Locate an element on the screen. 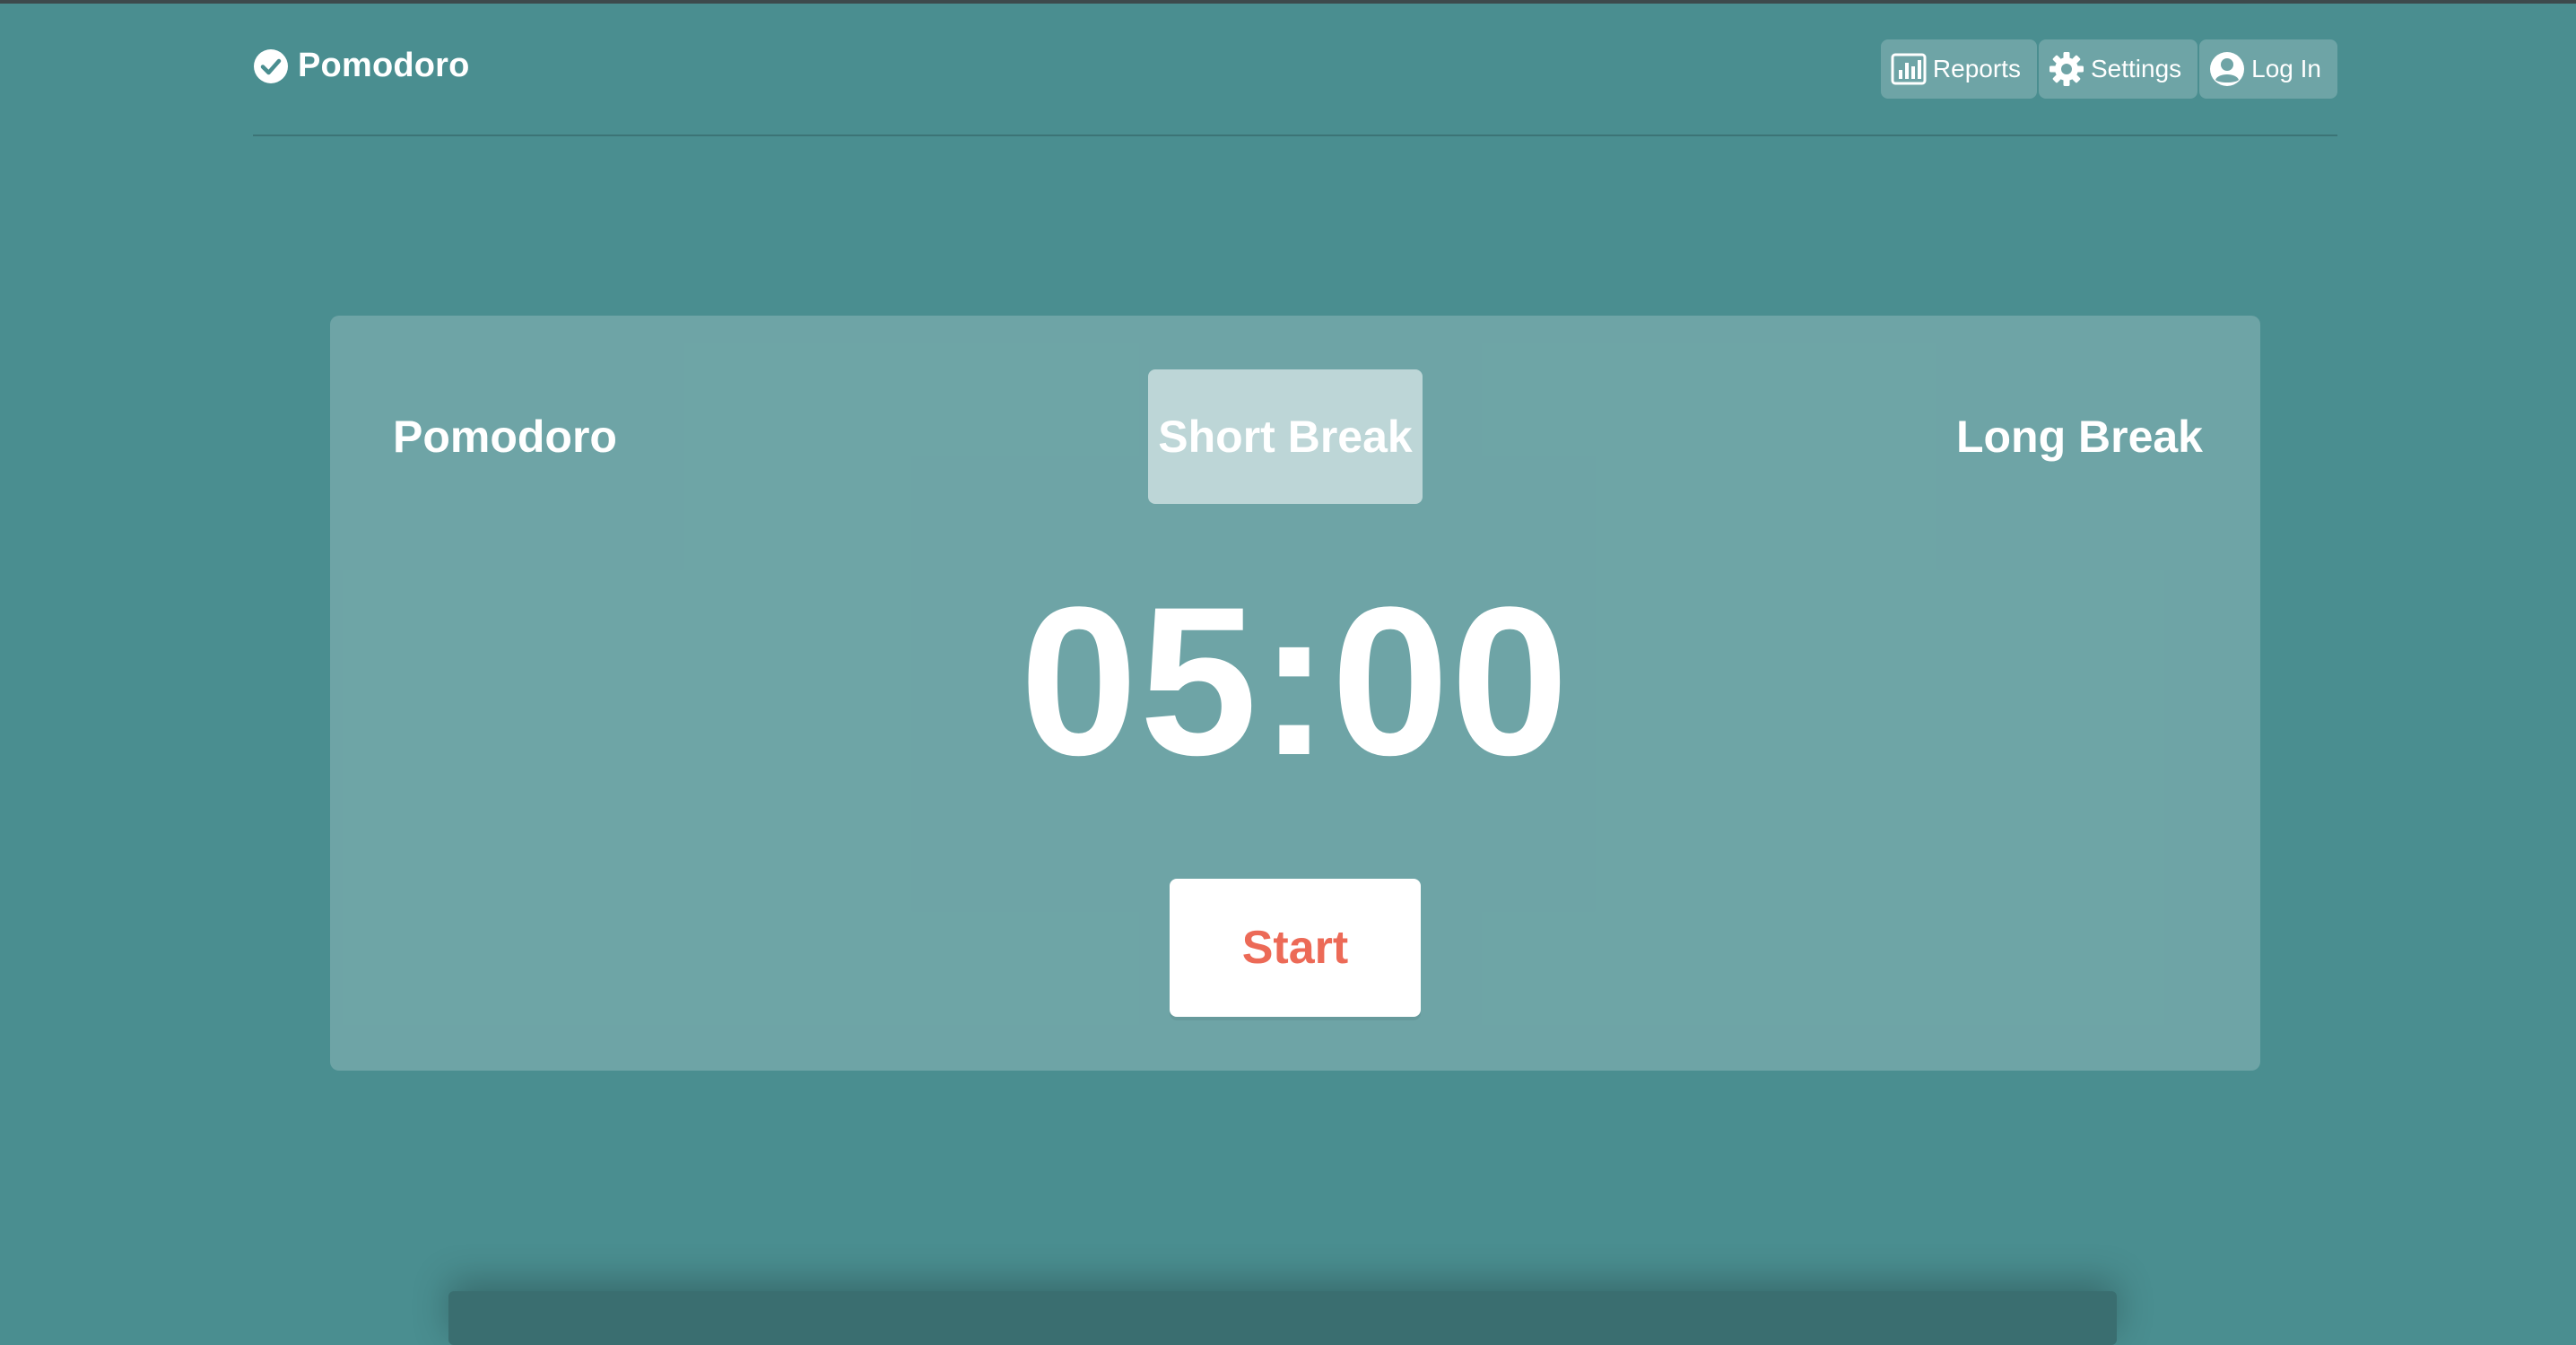 Image resolution: width=2576 pixels, height=1345 pixels. settings-button: Settings is located at coordinates (2118, 69).